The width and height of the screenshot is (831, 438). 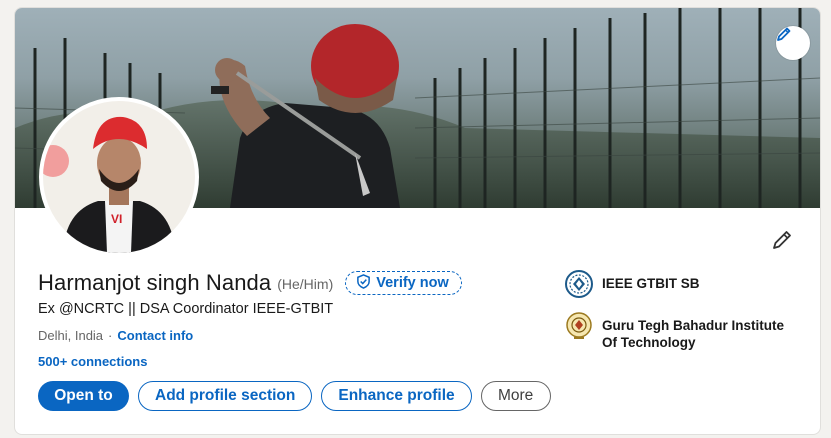 I want to click on pronouns: (He/Him), so click(x=305, y=284).